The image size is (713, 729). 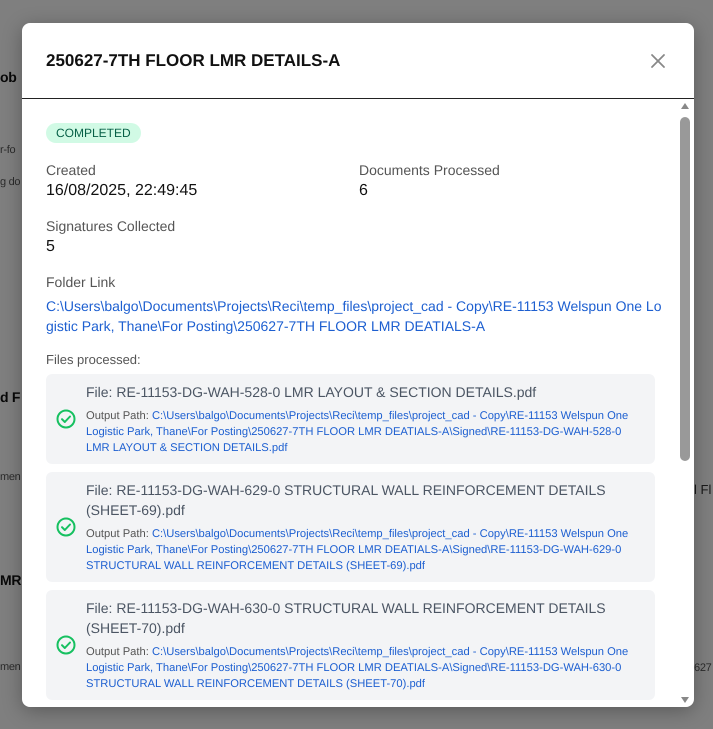 What do you see at coordinates (703, 668) in the screenshot?
I see `background-text: 627` at bounding box center [703, 668].